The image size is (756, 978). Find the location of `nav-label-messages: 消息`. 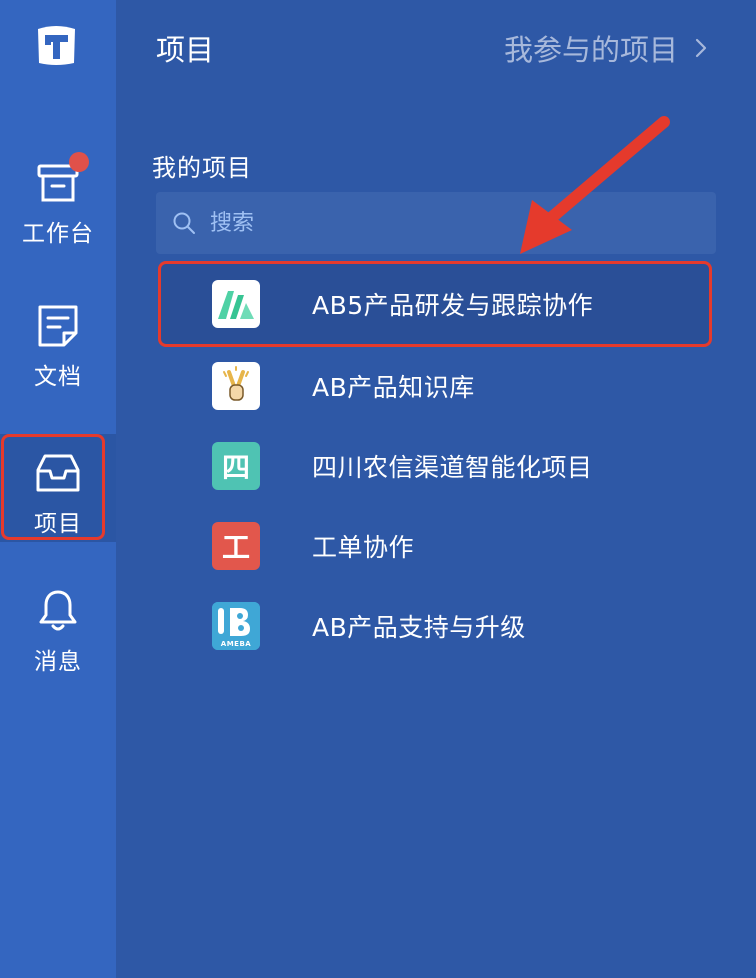

nav-label-messages: 消息 is located at coordinates (58, 662).